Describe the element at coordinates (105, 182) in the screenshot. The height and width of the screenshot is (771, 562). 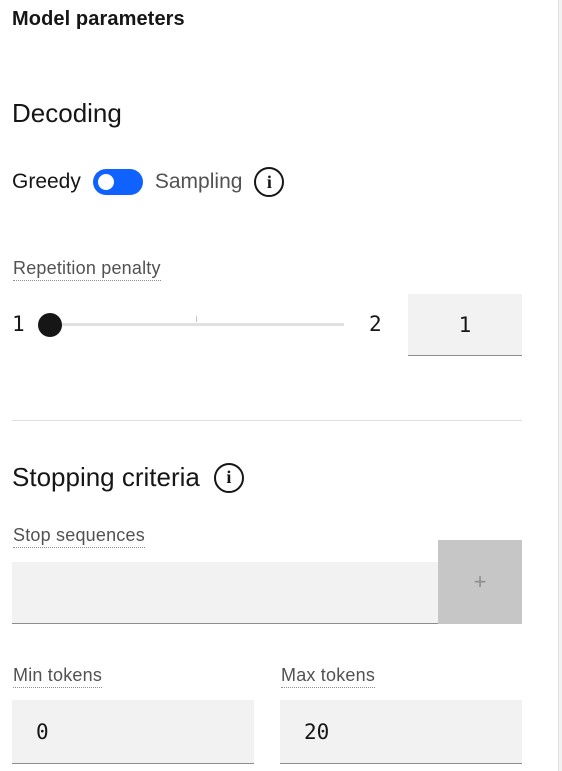
I see `toggle-knob` at that location.